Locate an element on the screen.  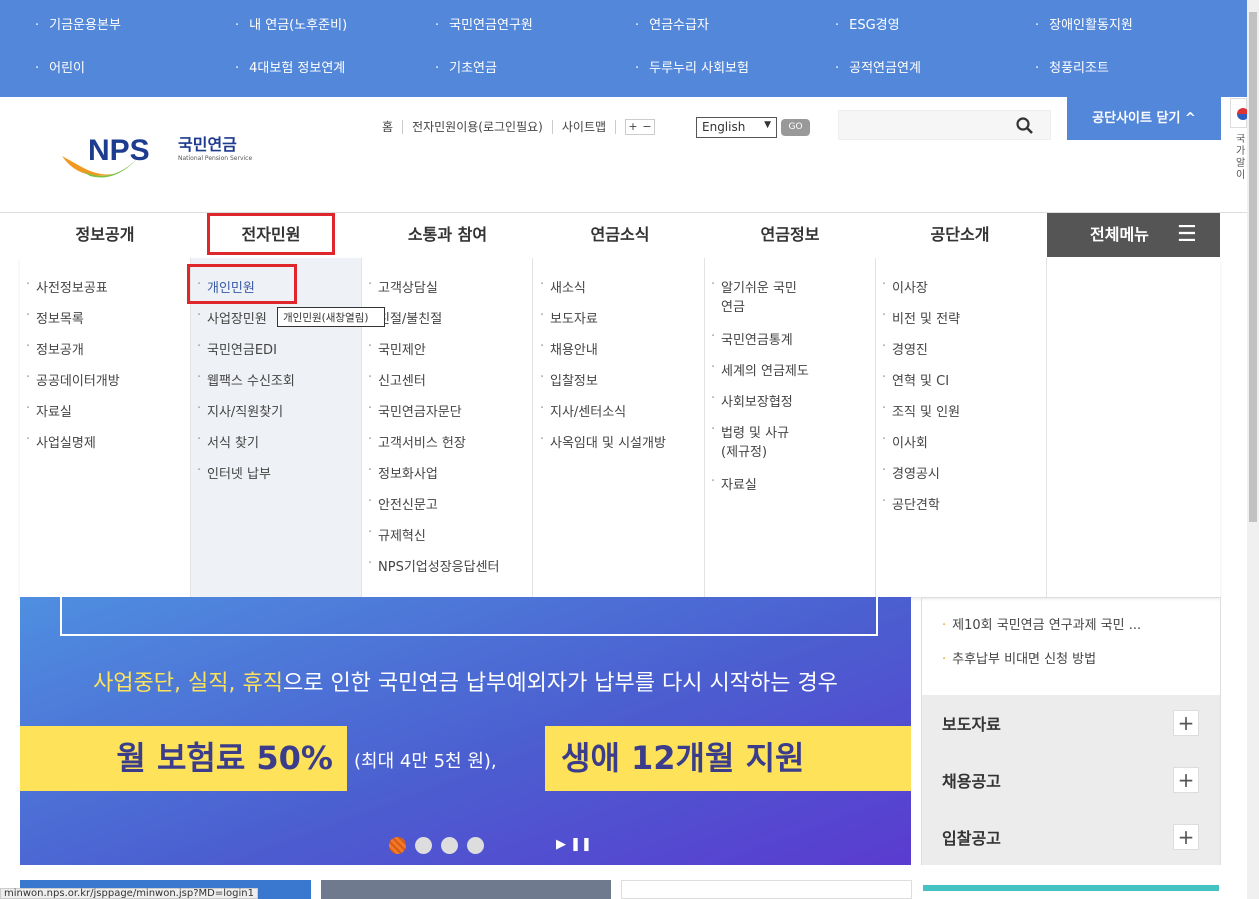
utility-links: 홈 전자민원이용(로그인필요) 사이트맵 + − is located at coordinates (519, 126).